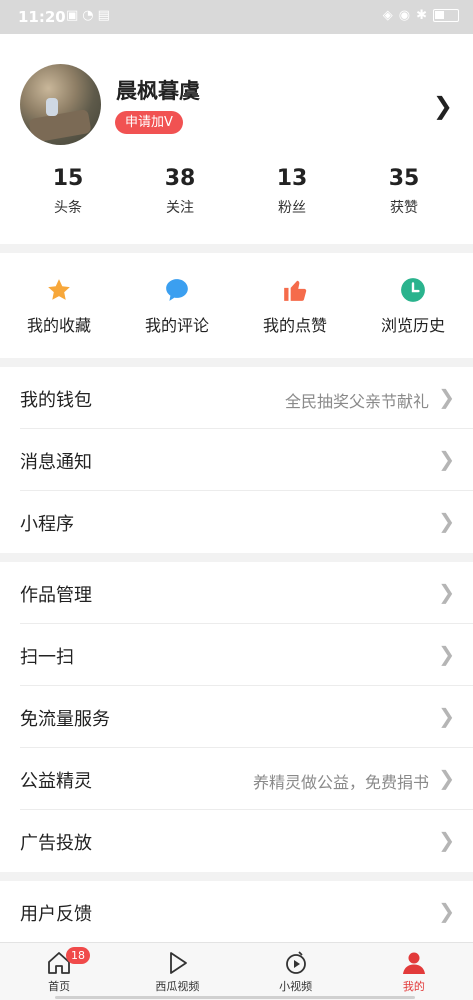 The height and width of the screenshot is (1000, 473). I want to click on tab-mine: 我的, so click(414, 971).